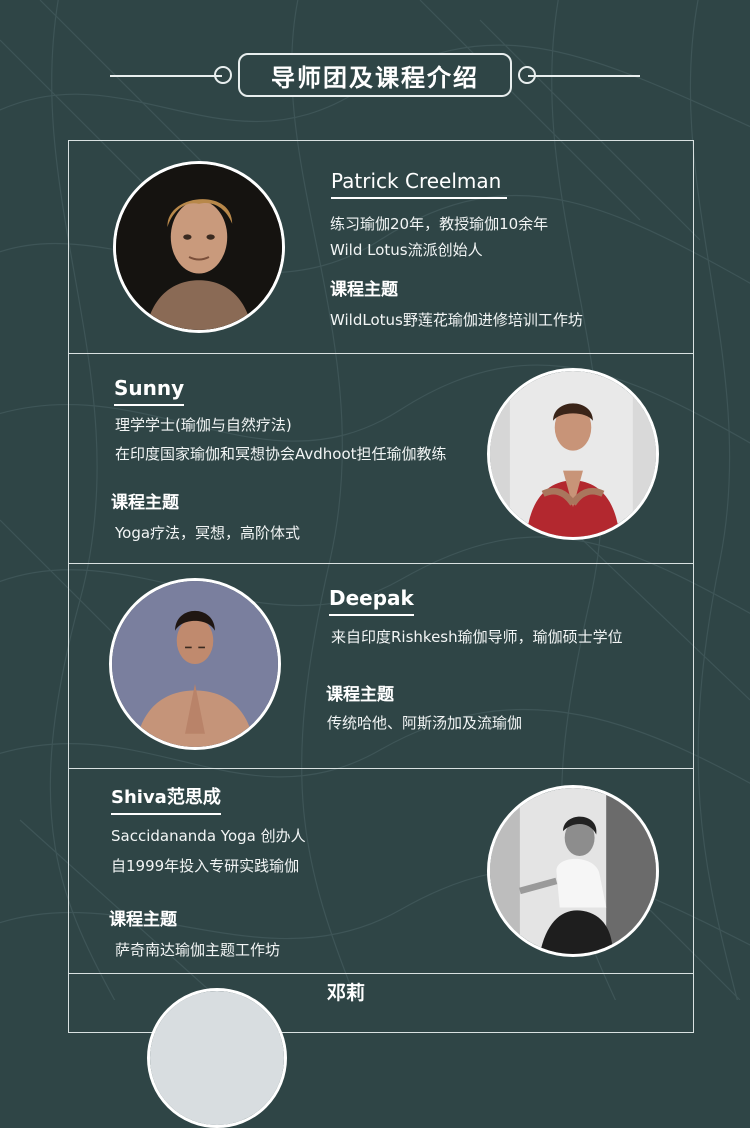  What do you see at coordinates (166, 799) in the screenshot?
I see `teacher-name: Shiva范思成` at bounding box center [166, 799].